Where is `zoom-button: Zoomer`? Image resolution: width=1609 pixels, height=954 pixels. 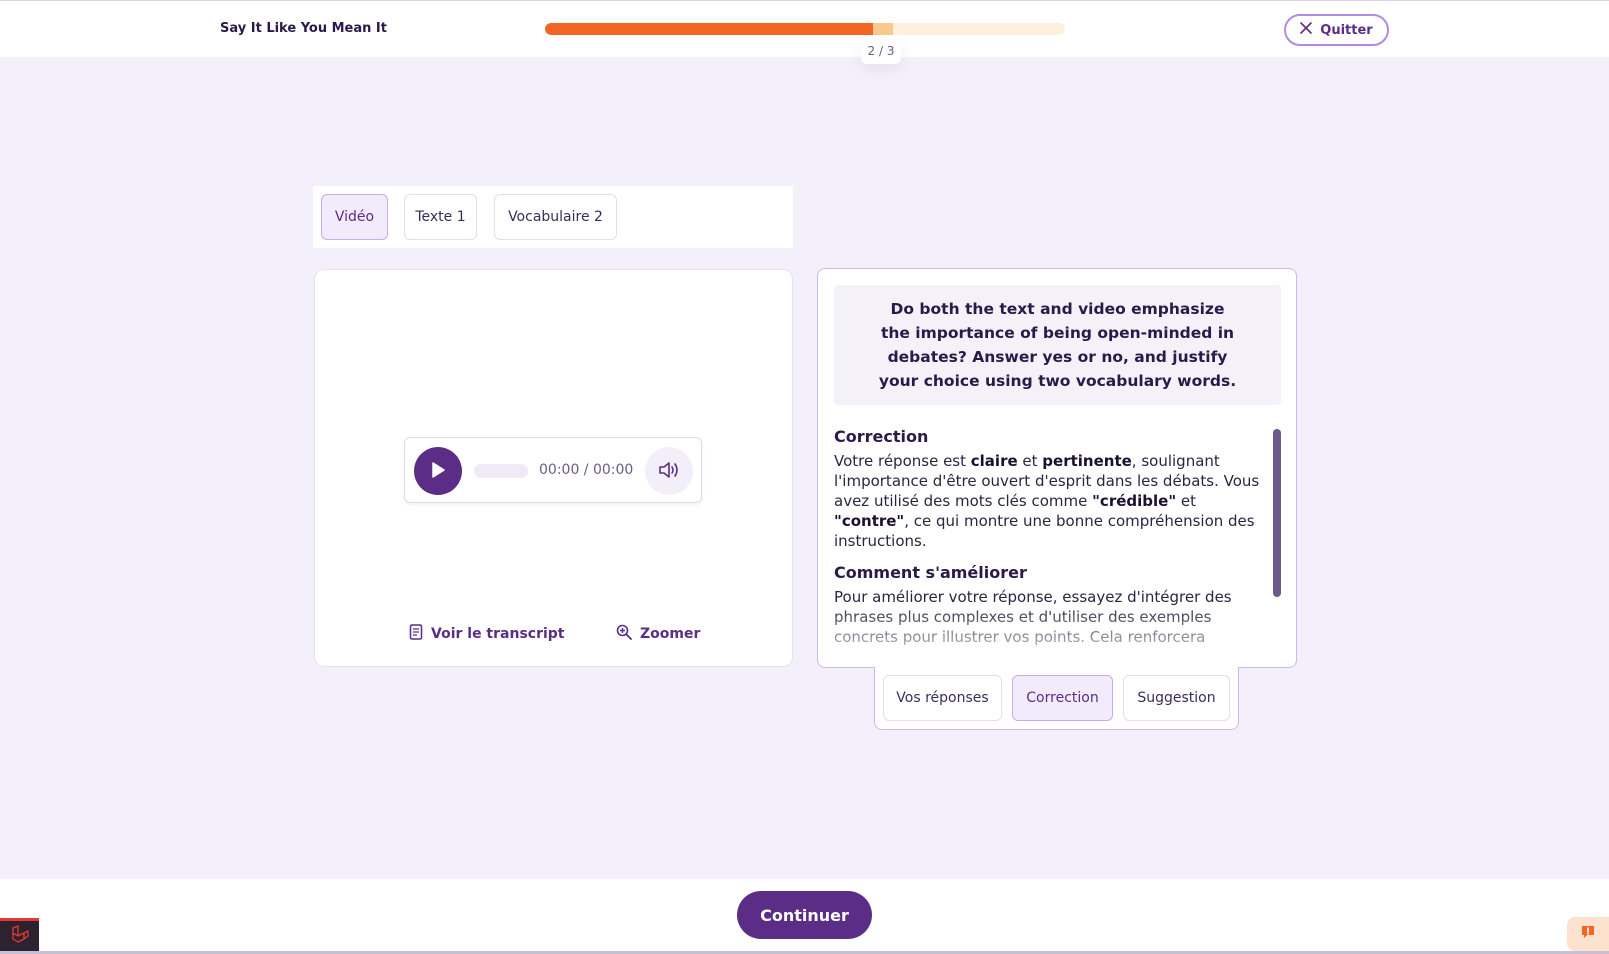 zoom-button: Zoomer is located at coordinates (658, 634).